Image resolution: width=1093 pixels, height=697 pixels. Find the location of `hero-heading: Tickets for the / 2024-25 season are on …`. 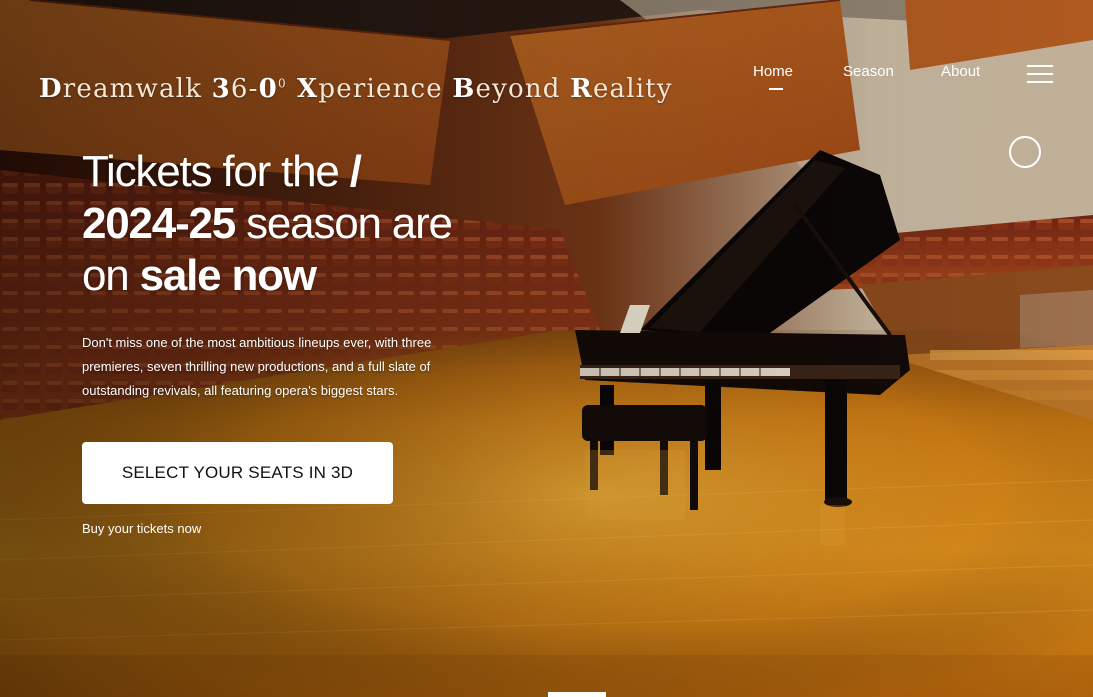

hero-heading: Tickets for the / 2024-25 season are on … is located at coordinates (312, 224).